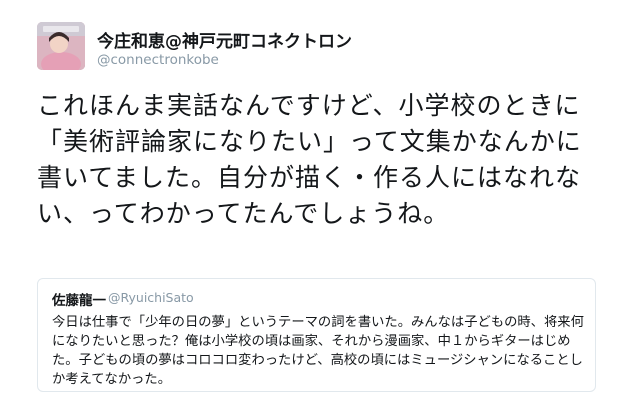 Image resolution: width=633 pixels, height=404 pixels. I want to click on quoted-author-name: 佐藤龍一, so click(79, 301).